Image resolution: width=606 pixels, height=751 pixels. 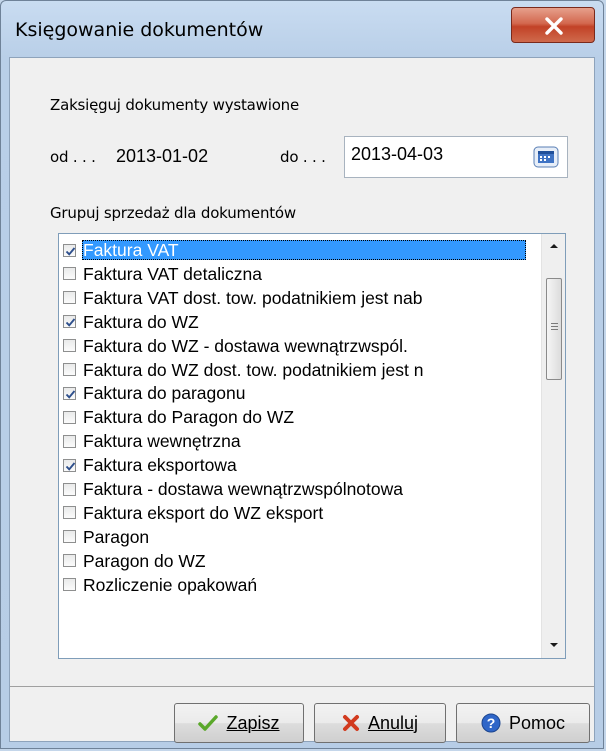 What do you see at coordinates (302, 686) in the screenshot?
I see `footer-divider` at bounding box center [302, 686].